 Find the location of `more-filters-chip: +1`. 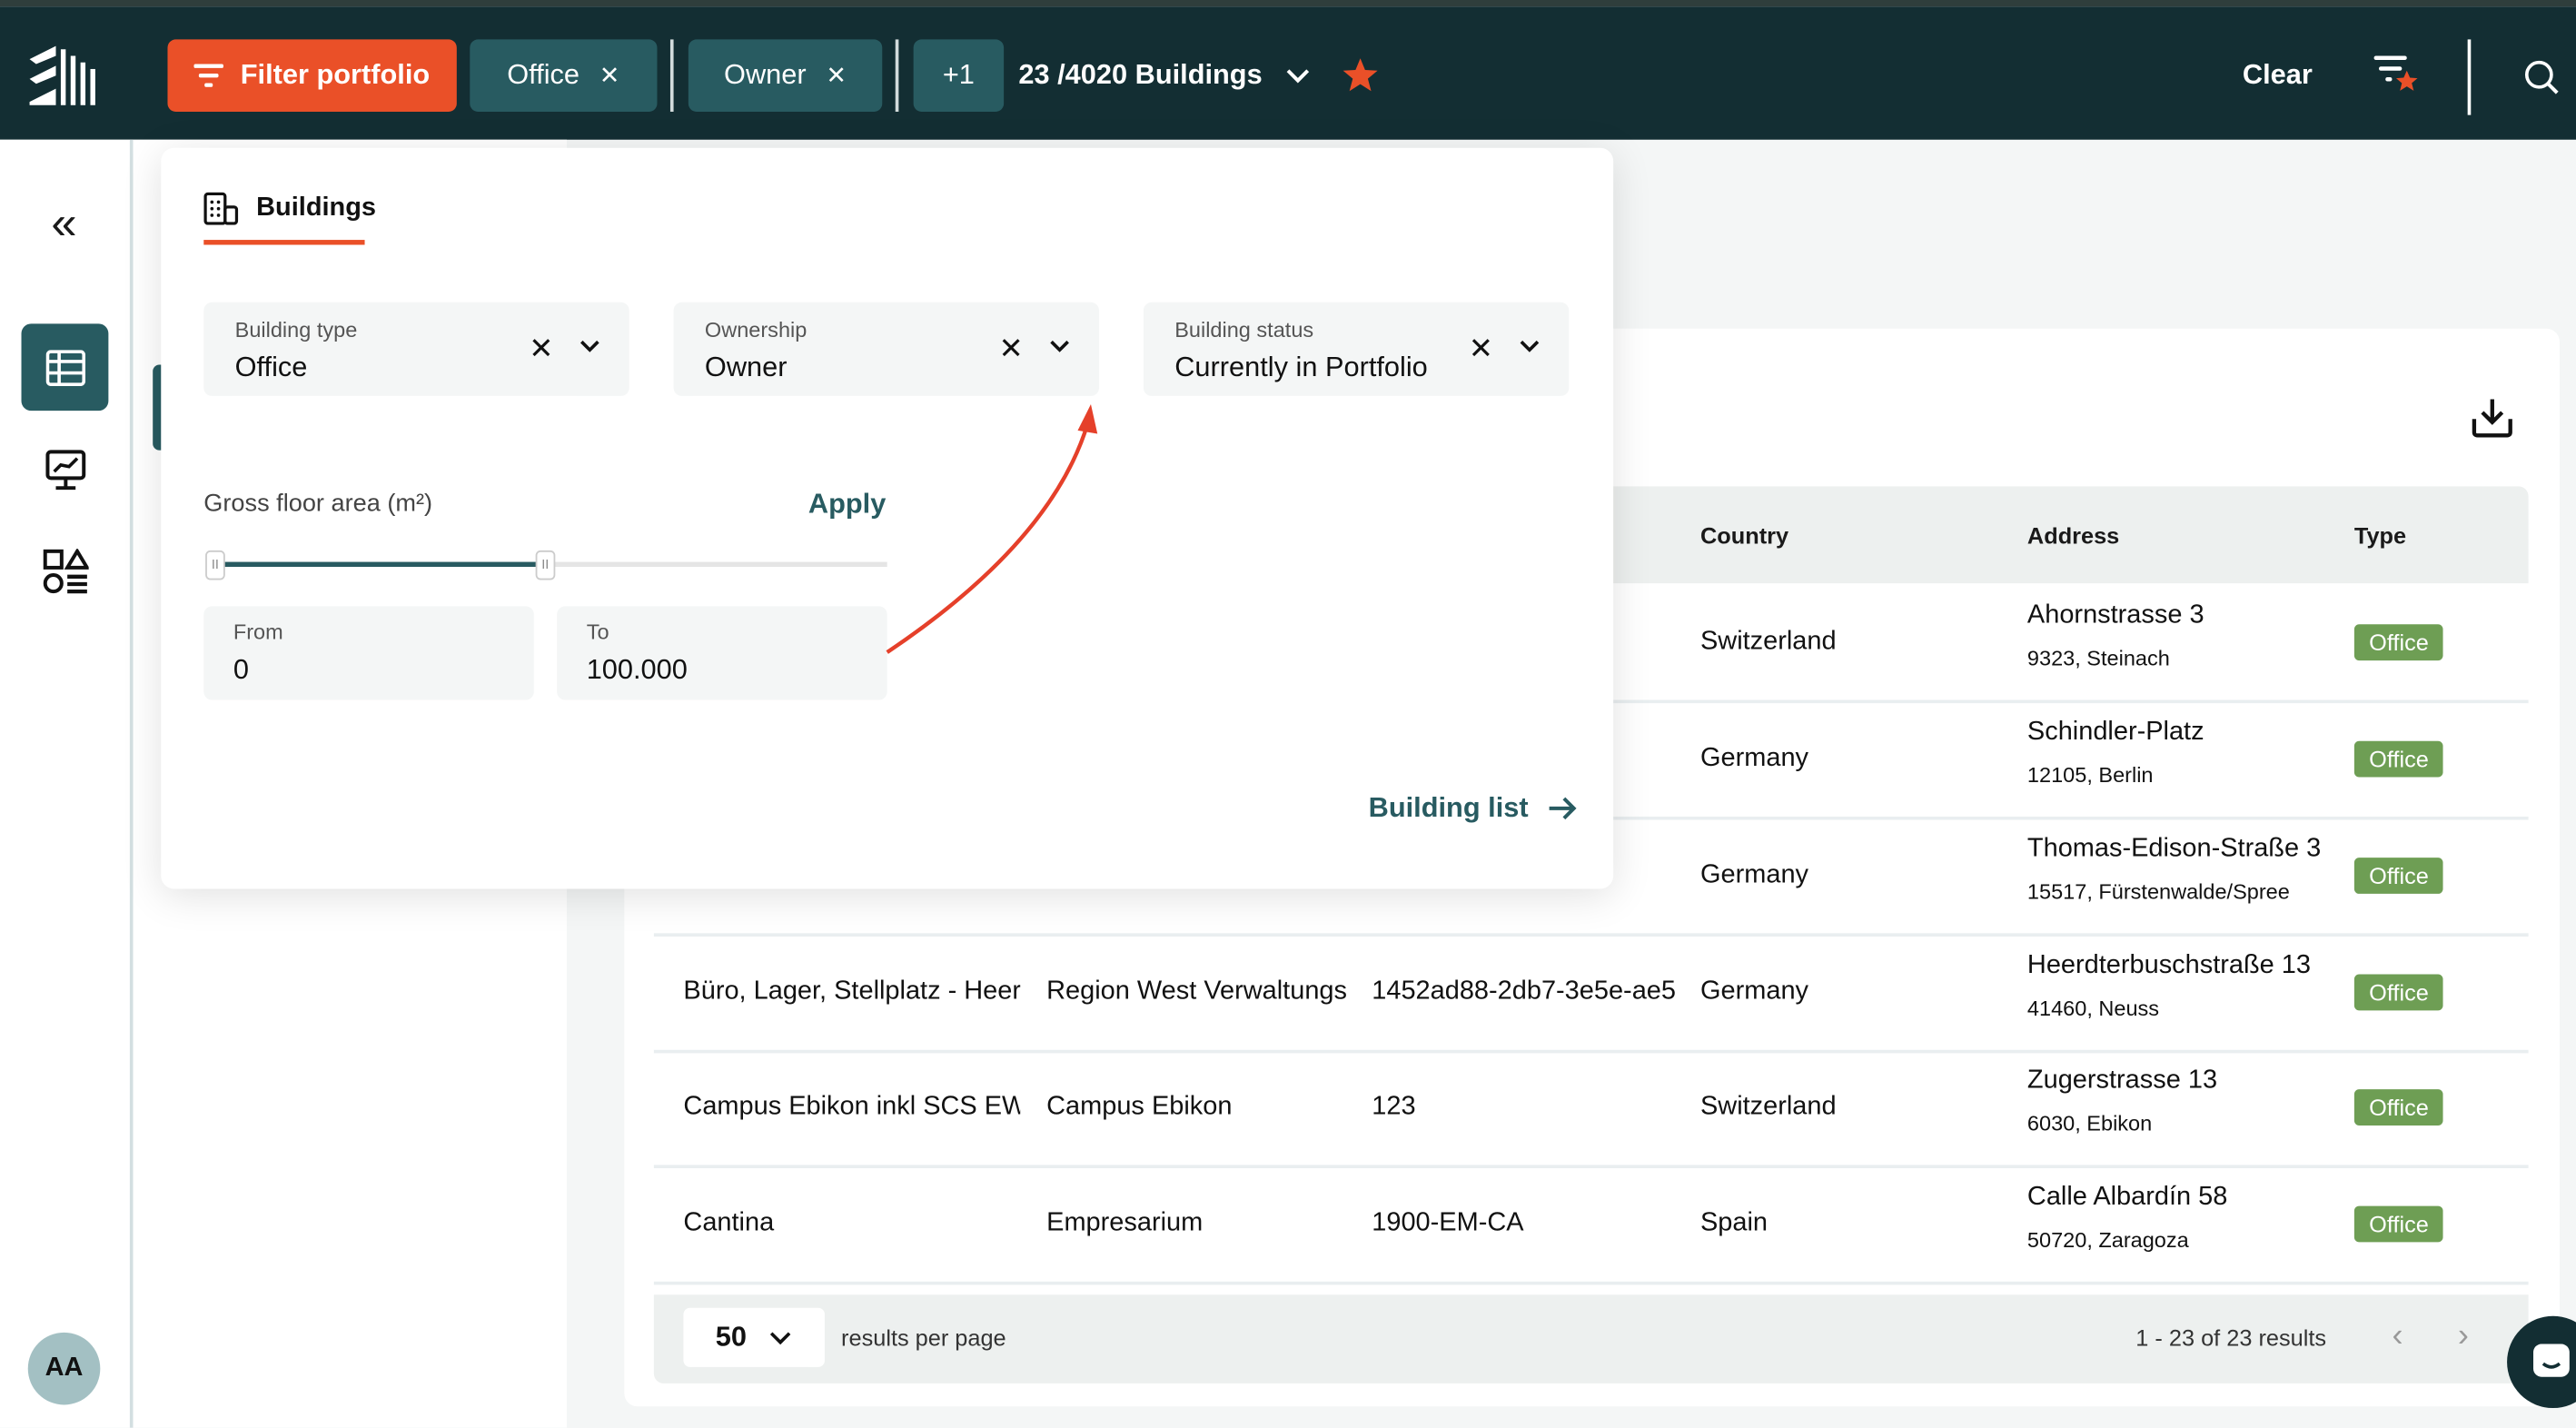

more-filters-chip: +1 is located at coordinates (959, 75).